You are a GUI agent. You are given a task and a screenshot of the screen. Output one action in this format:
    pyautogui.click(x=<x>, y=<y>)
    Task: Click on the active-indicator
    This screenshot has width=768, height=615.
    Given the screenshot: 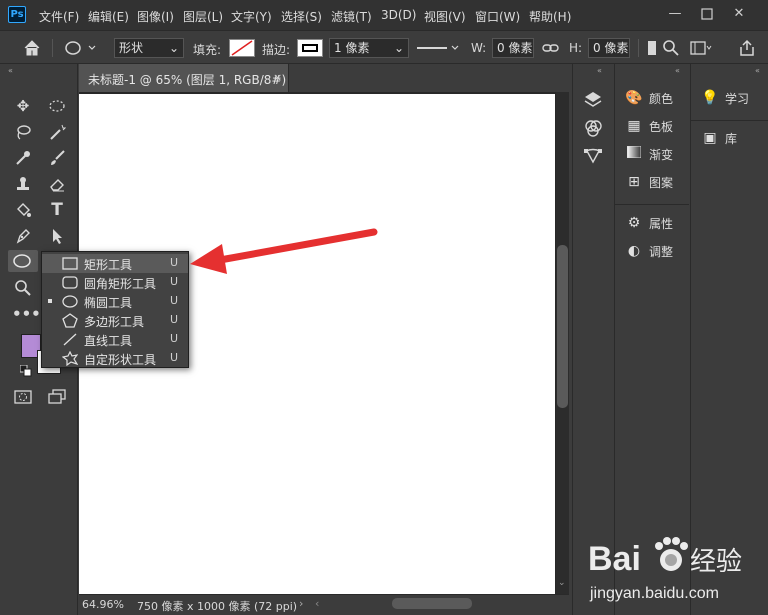 What is the action you would take?
    pyautogui.click(x=50, y=301)
    